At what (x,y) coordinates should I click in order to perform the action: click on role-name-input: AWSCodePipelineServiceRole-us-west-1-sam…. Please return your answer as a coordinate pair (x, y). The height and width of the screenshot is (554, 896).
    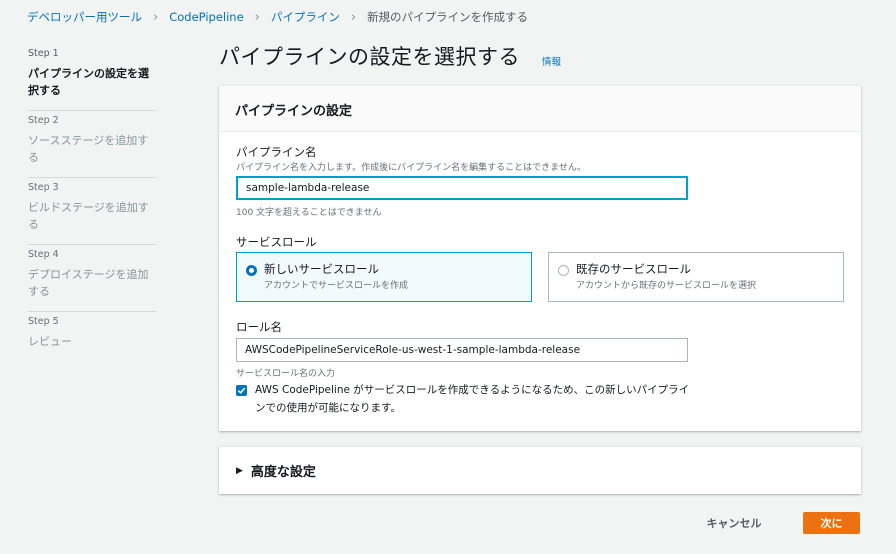
    Looking at the image, I should click on (462, 350).